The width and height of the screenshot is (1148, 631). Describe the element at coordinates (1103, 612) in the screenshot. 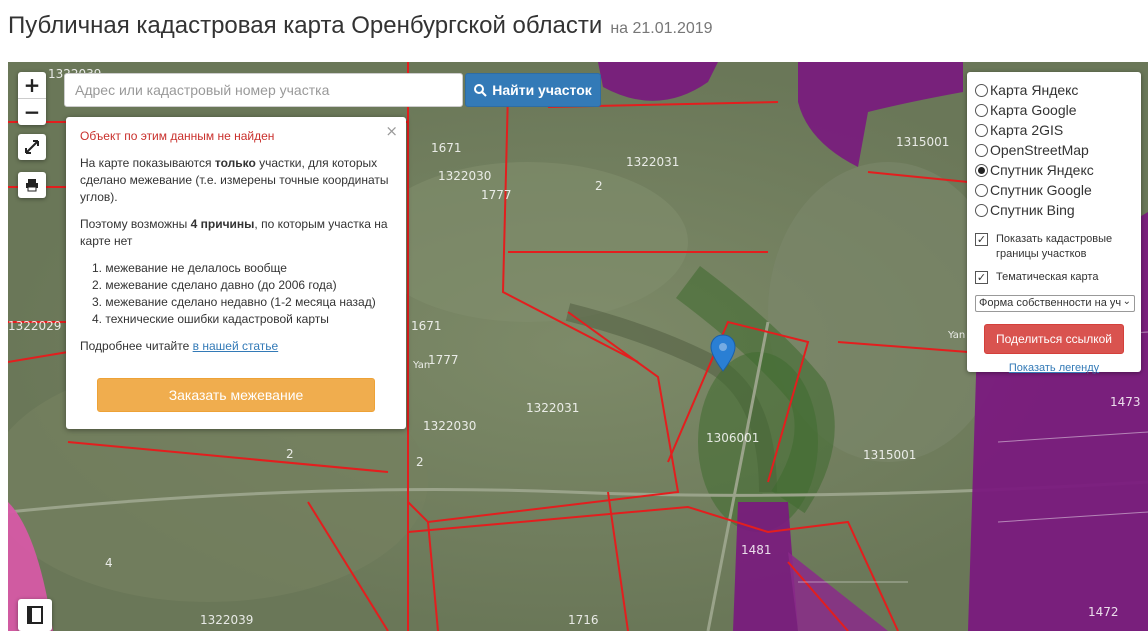

I see `map-label: 1472` at that location.